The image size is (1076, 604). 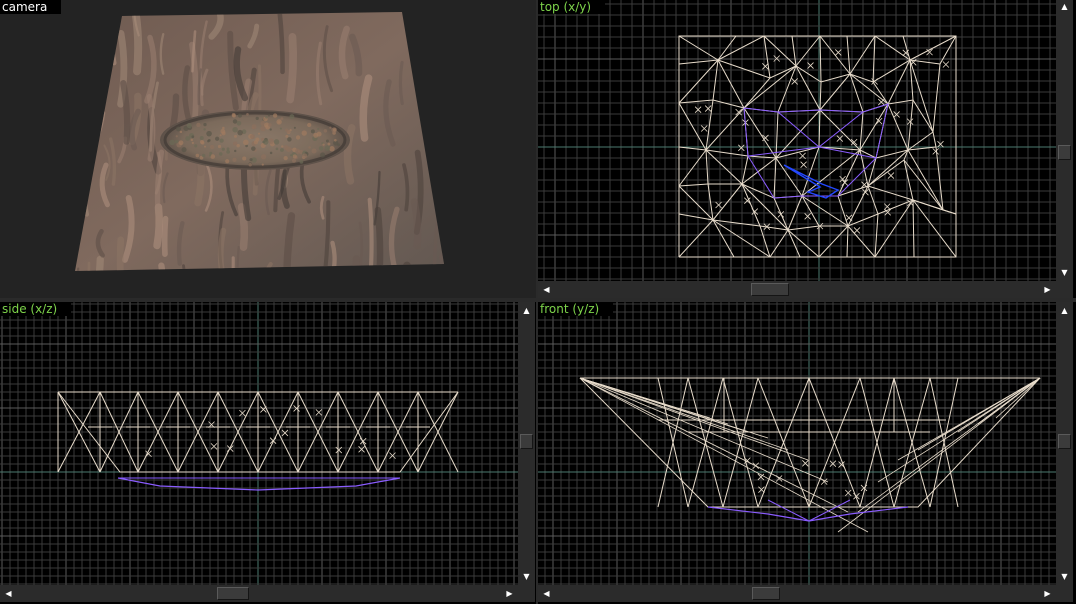 I want to click on terrain-render, so click(x=259, y=141).